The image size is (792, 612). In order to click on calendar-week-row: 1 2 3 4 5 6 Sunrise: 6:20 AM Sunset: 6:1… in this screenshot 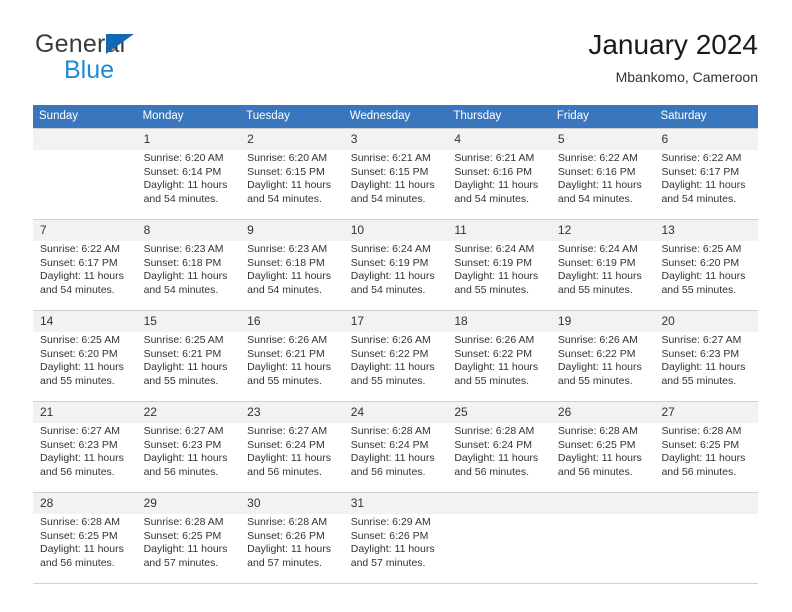, I will do `click(395, 173)`.